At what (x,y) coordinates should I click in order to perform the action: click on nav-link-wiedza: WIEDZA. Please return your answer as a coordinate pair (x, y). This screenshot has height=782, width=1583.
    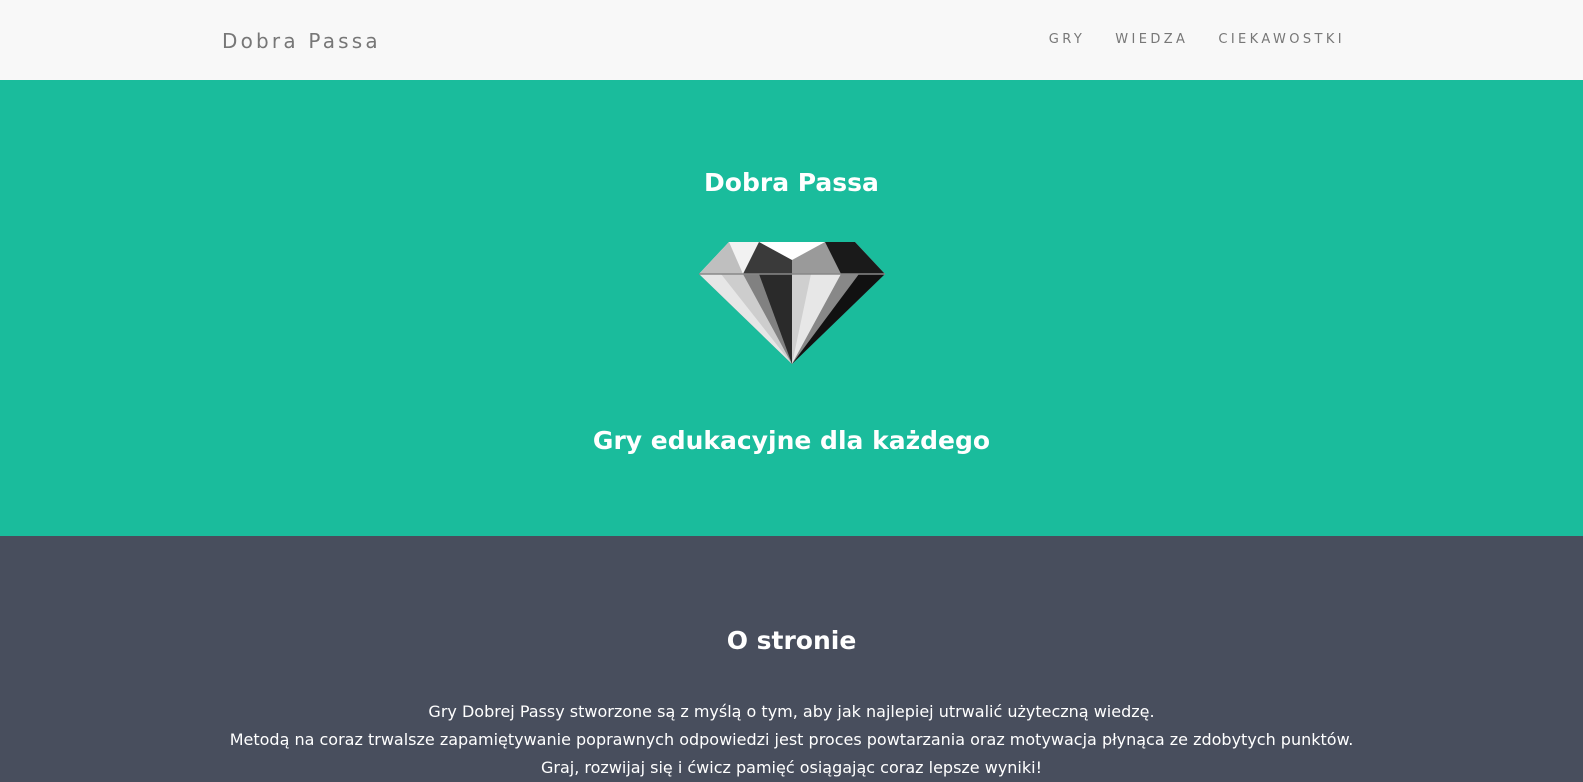
    Looking at the image, I should click on (1151, 39).